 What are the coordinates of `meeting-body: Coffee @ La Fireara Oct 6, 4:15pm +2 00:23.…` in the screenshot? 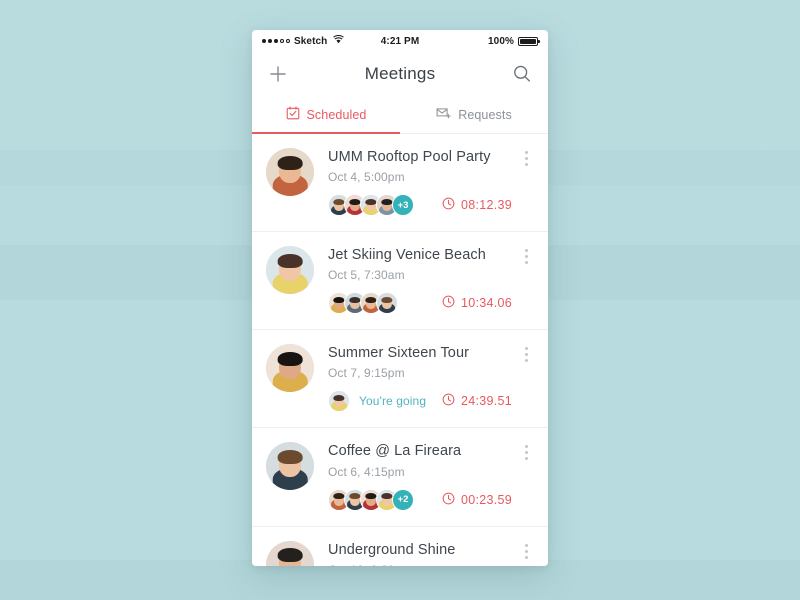 It's located at (416, 476).